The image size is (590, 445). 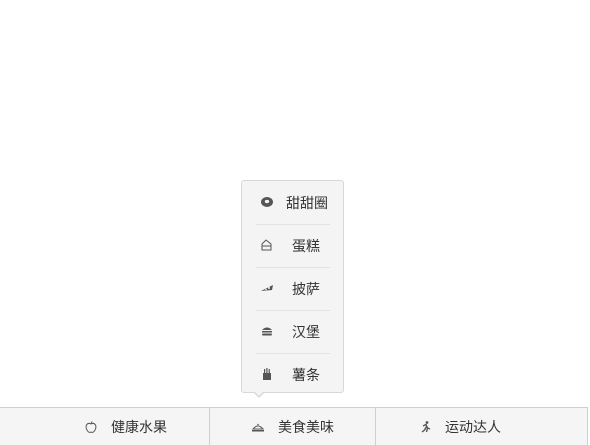 I want to click on bottom-tab-bar: 健康水果 美食美味 运动达人, so click(x=294, y=426).